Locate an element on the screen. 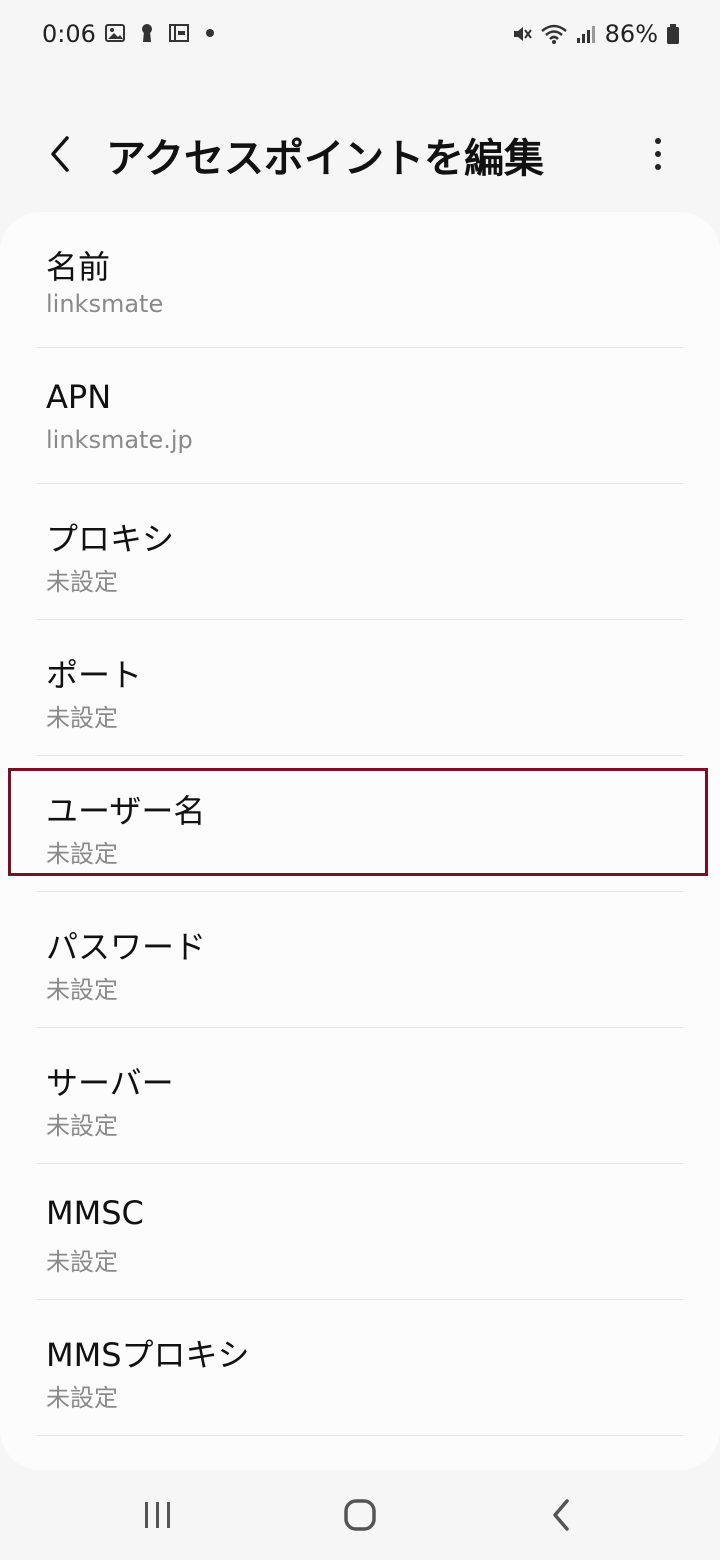 This screenshot has width=720, height=1560. page-title: アクセスポイントを編集 is located at coordinates (325, 159).